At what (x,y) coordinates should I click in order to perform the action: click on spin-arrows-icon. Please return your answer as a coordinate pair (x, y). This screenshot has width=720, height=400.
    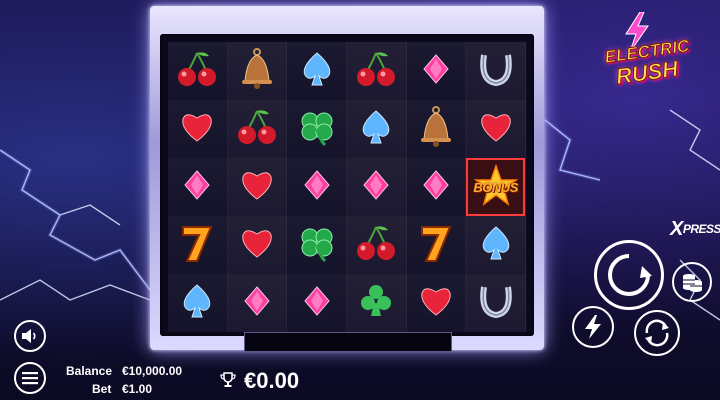
    Looking at the image, I should click on (630, 275).